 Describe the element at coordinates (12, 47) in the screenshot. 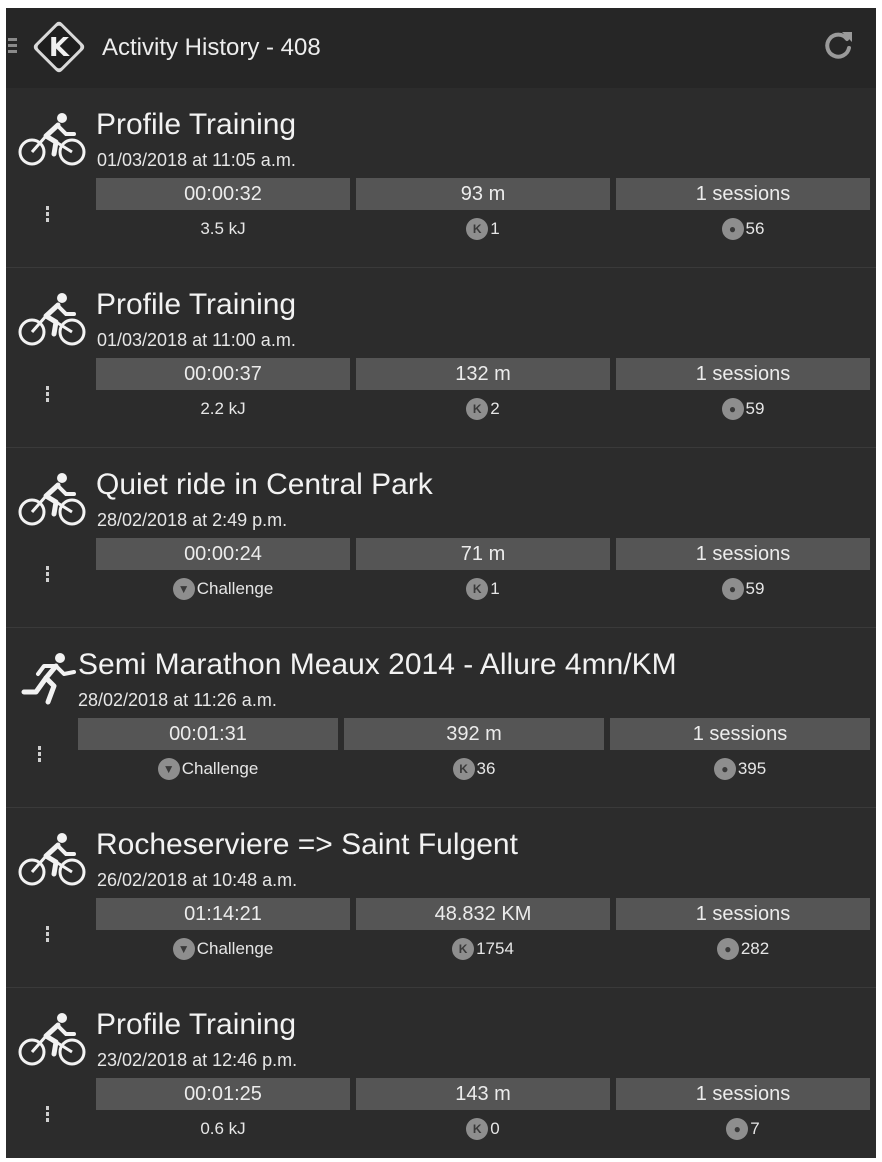

I see `hamburger-icon` at that location.